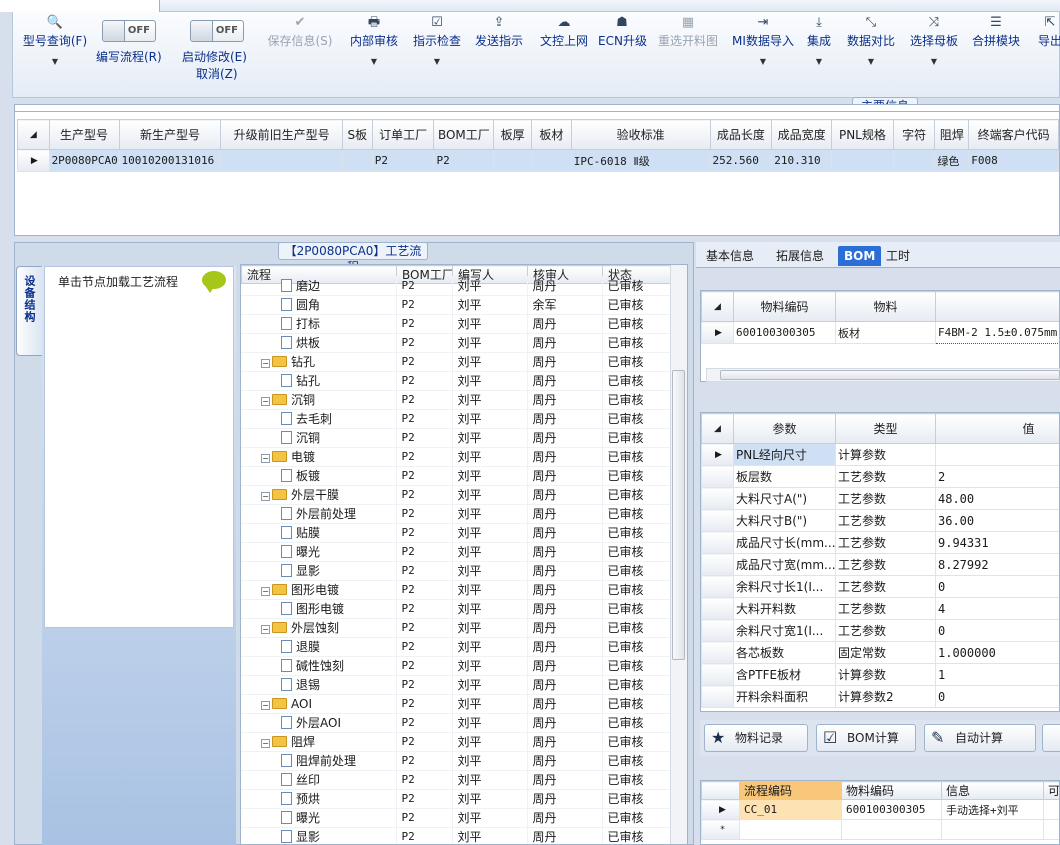  What do you see at coordinates (885, 454) in the screenshot?
I see `param-cell: 计算参数` at bounding box center [885, 454].